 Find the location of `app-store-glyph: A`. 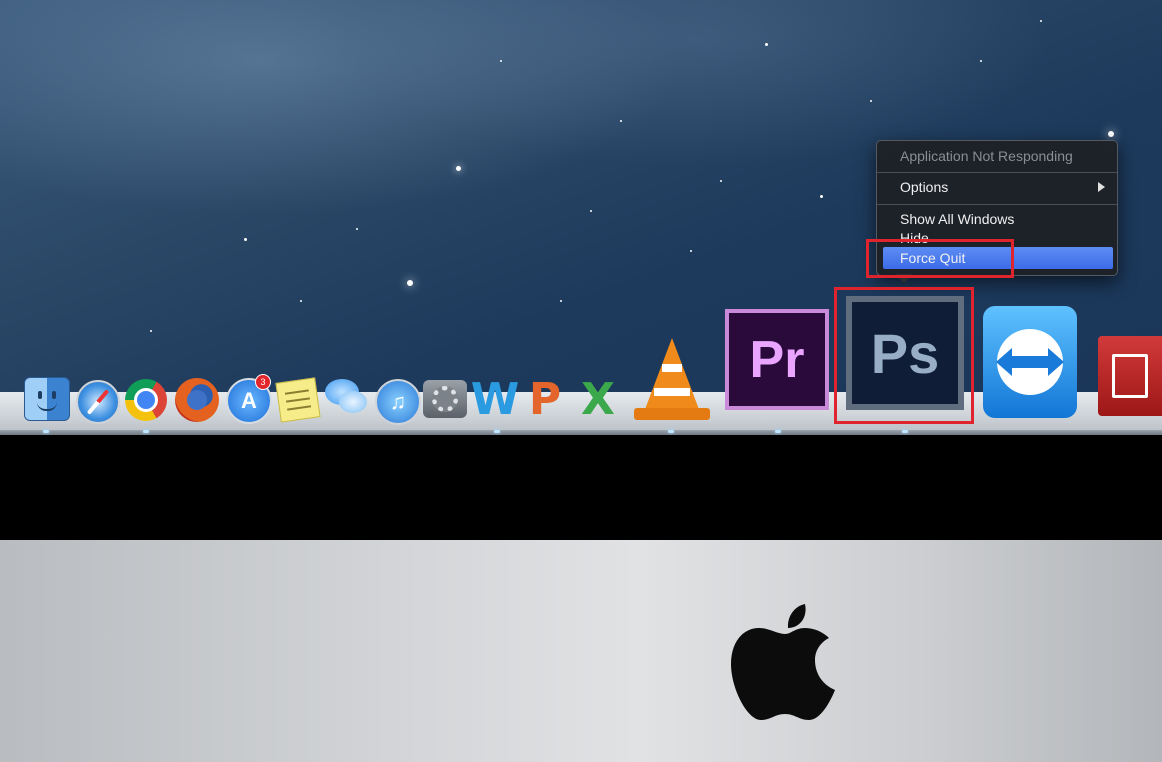

app-store-glyph: A is located at coordinates (249, 400).